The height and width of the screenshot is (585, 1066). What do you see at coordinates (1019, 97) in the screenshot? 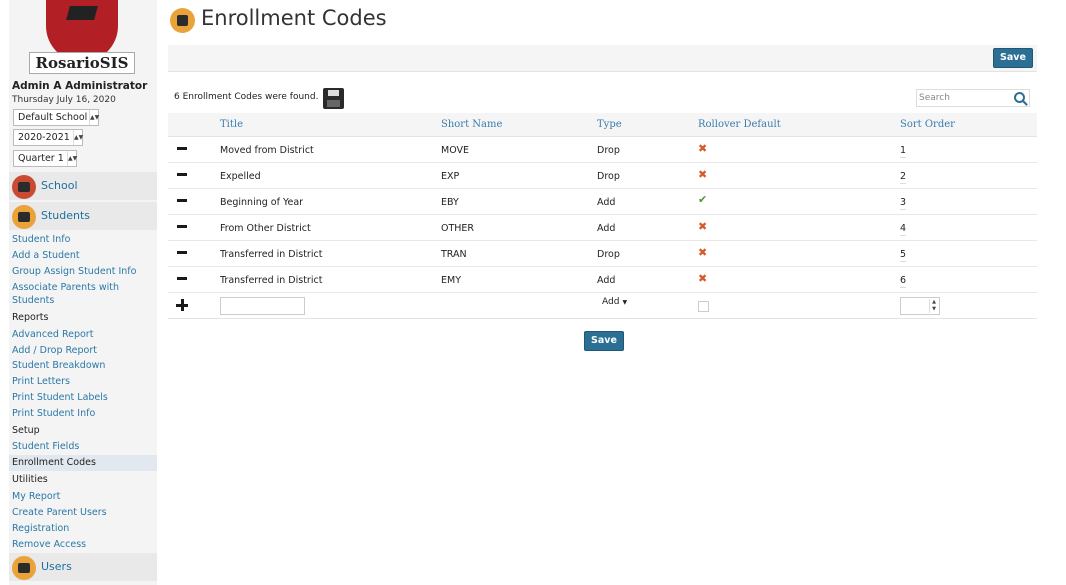
I see `search-icon` at bounding box center [1019, 97].